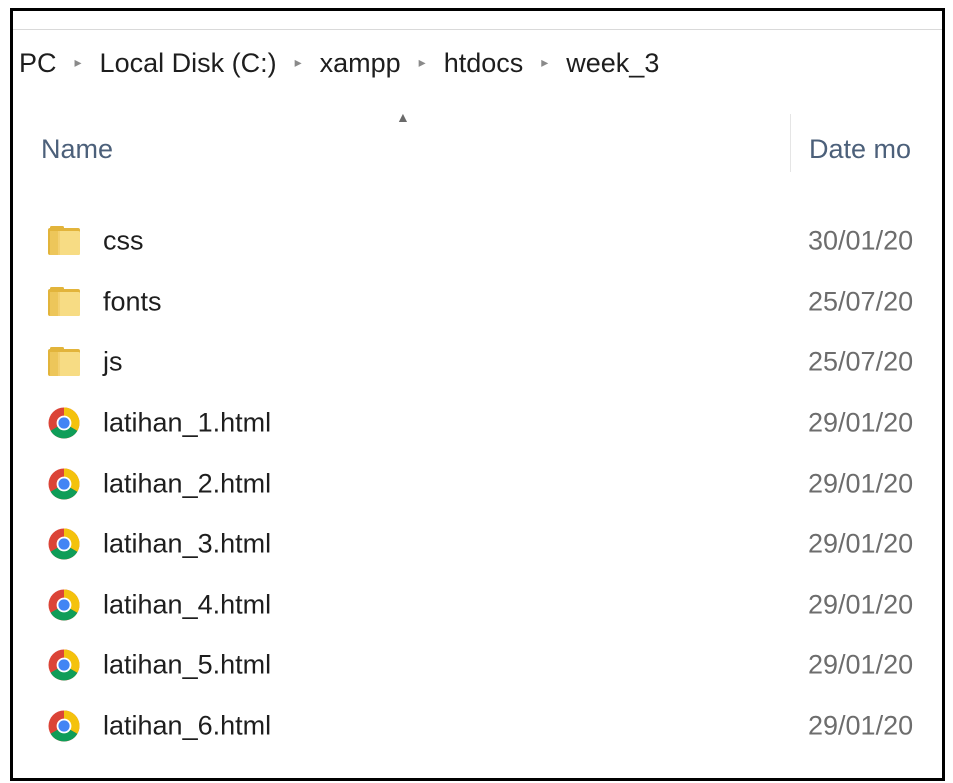 This screenshot has height=783, width=953. Describe the element at coordinates (187, 604) in the screenshot. I see `file-name: latihan_4.html` at that location.